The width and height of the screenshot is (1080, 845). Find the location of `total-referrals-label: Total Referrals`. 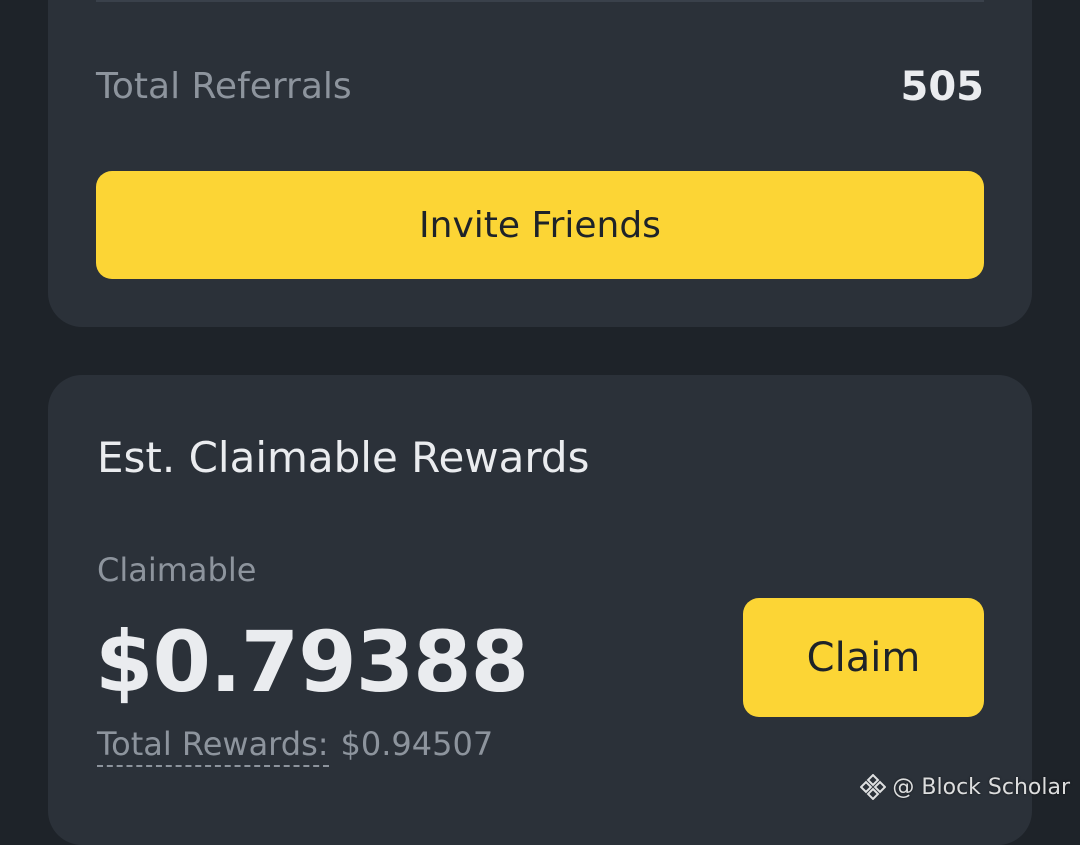

total-referrals-label: Total Referrals is located at coordinates (224, 86).